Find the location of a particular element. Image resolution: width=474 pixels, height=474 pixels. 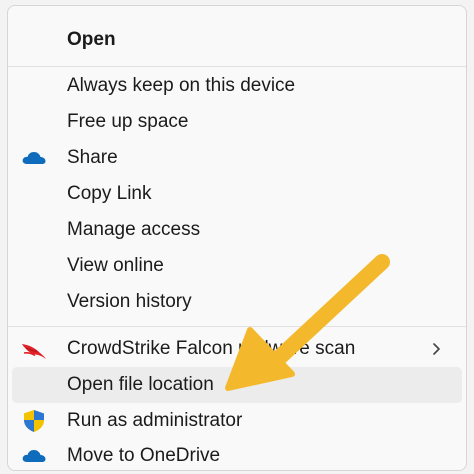

menu-item-view-online: View online is located at coordinates (237, 266).